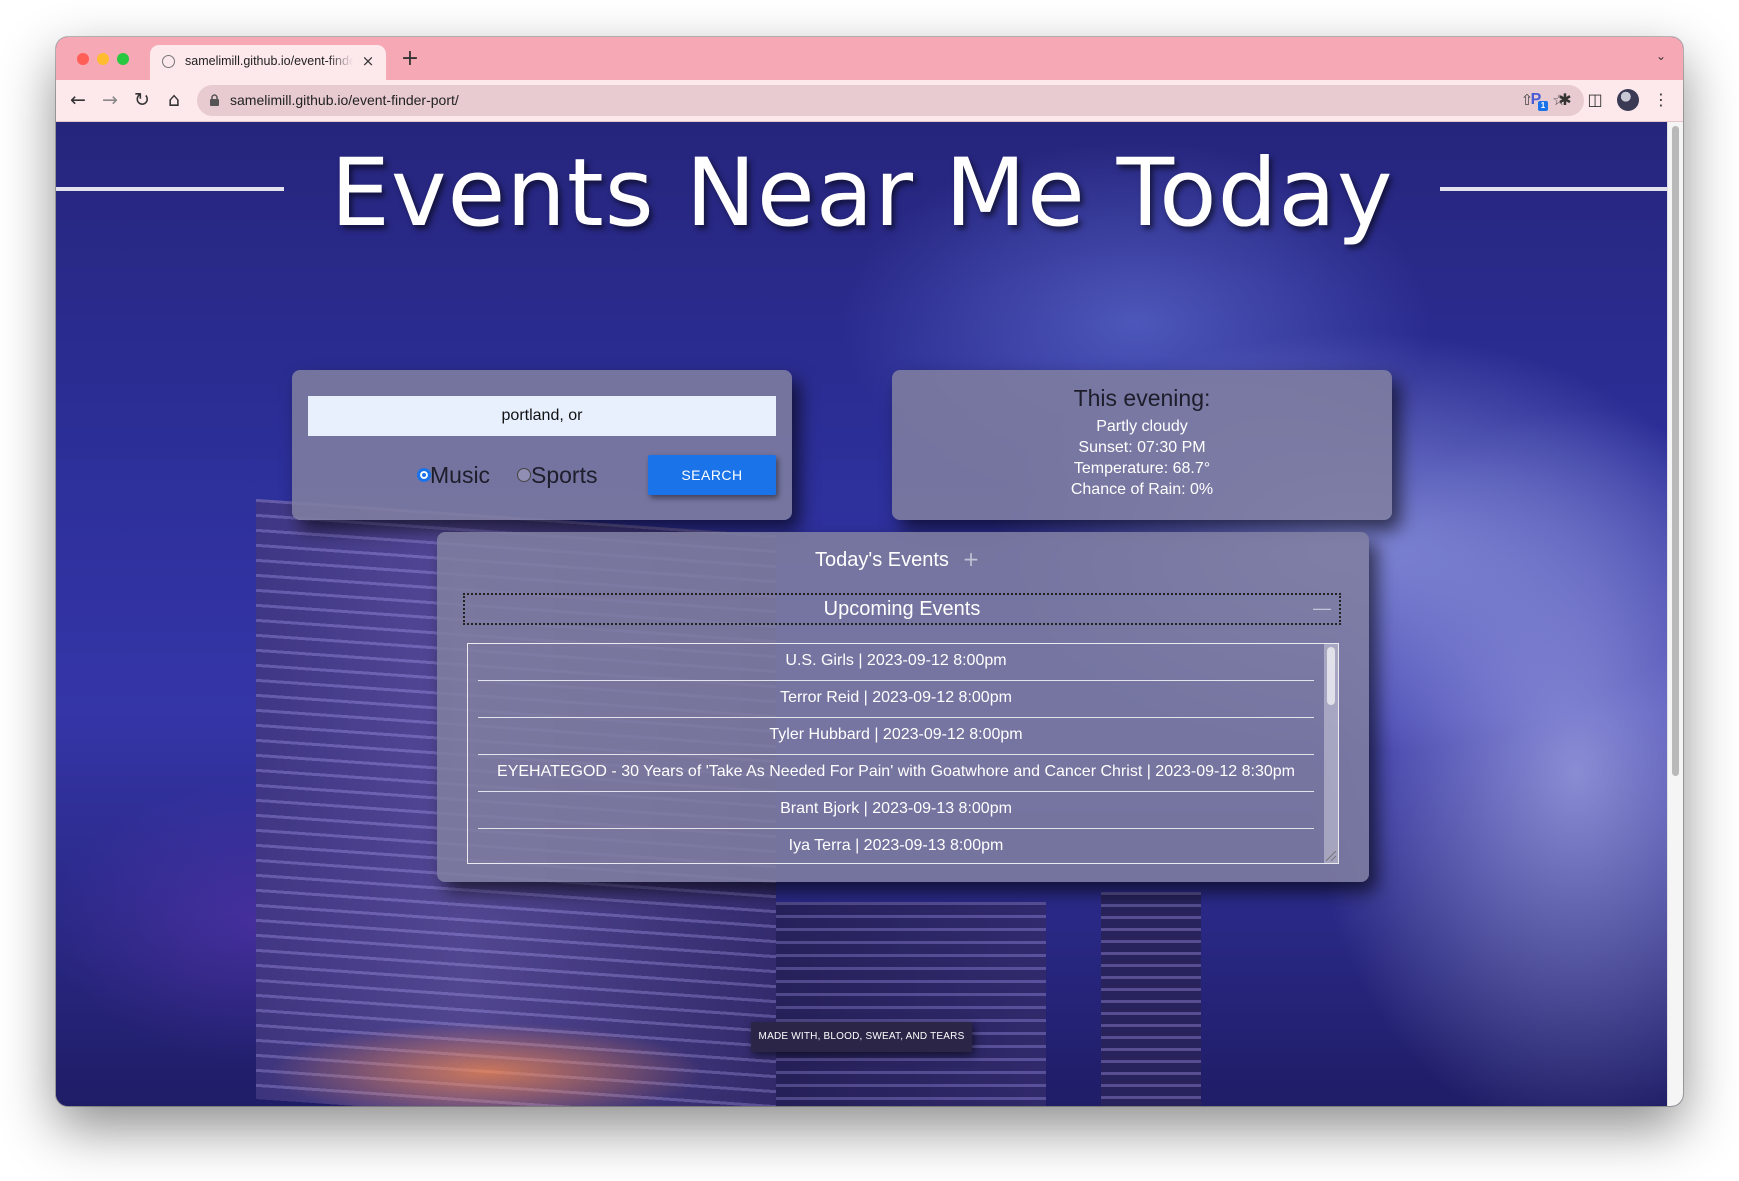  I want to click on tab-upcoming-events-label: Upcoming Events, so click(902, 609).